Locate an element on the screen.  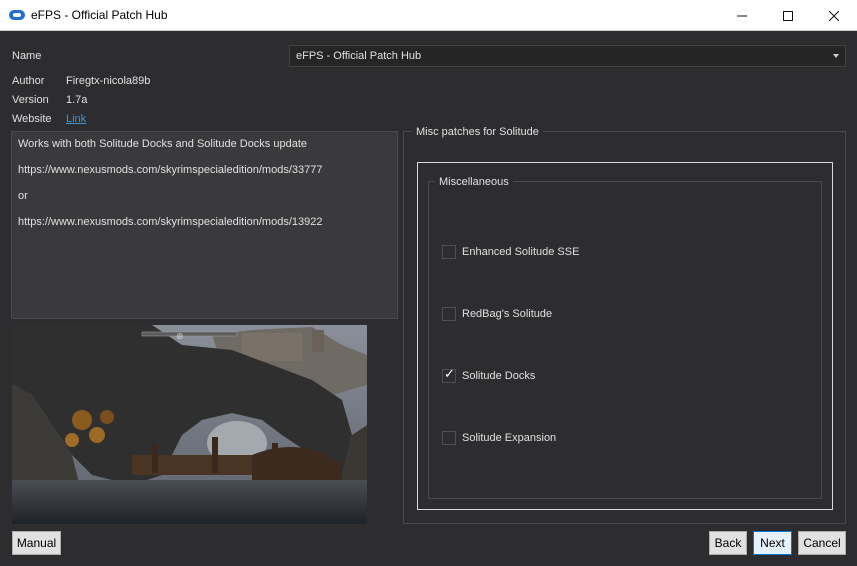
author-value: Firegtx-nicola89b is located at coordinates (108, 81).